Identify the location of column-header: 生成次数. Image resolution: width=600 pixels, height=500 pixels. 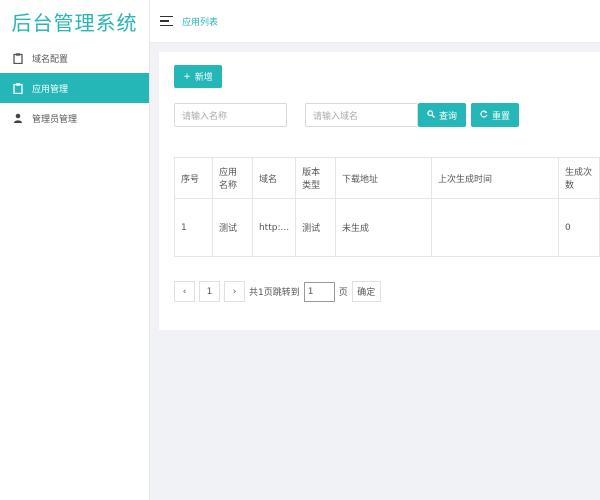
(578, 178).